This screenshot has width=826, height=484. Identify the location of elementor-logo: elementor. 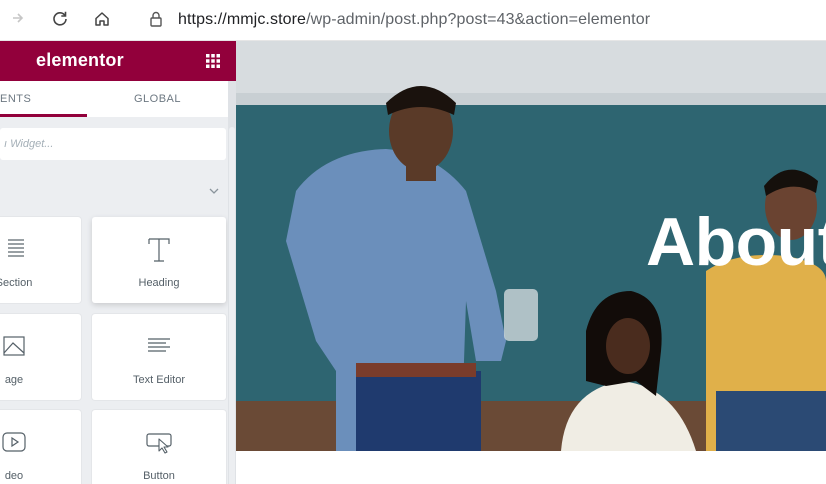
(80, 60).